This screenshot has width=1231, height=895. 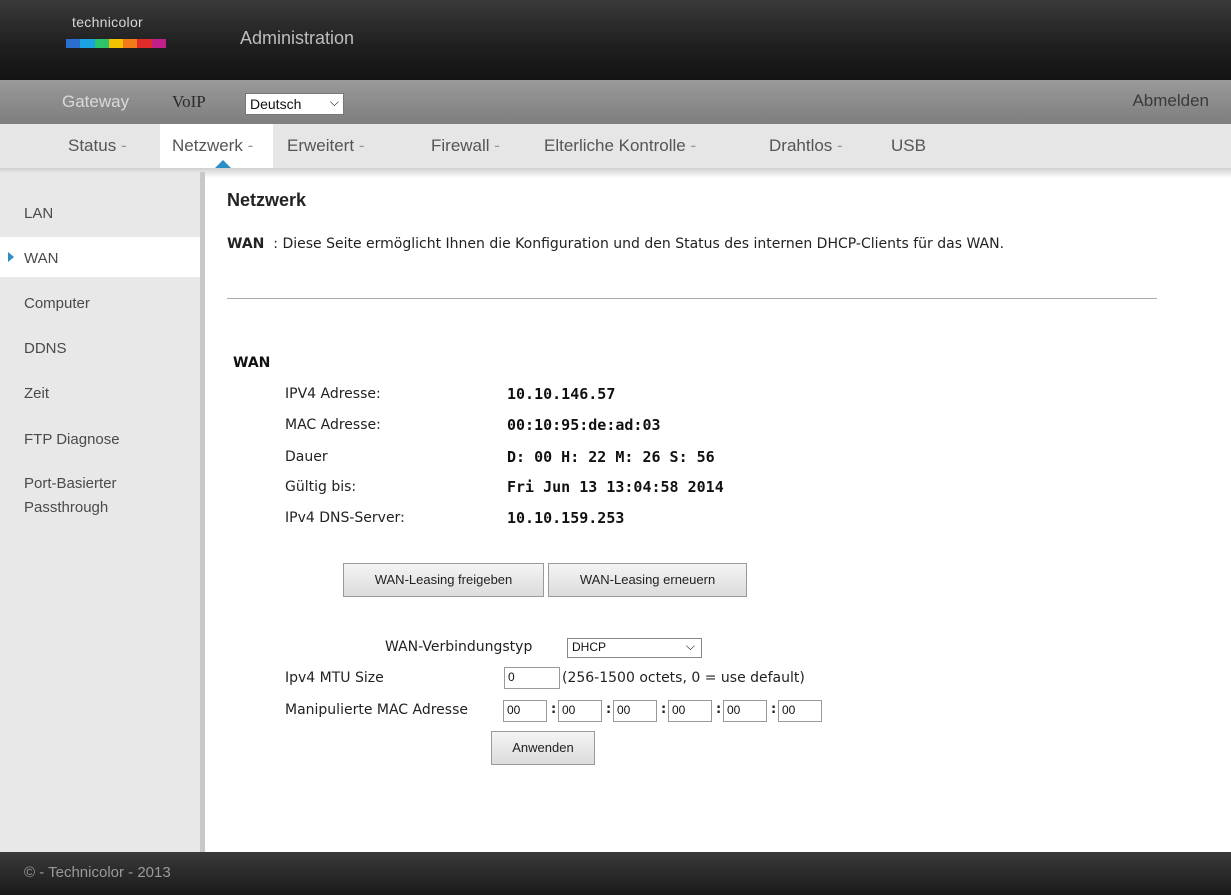 I want to click on description-label: WAN, so click(x=246, y=244).